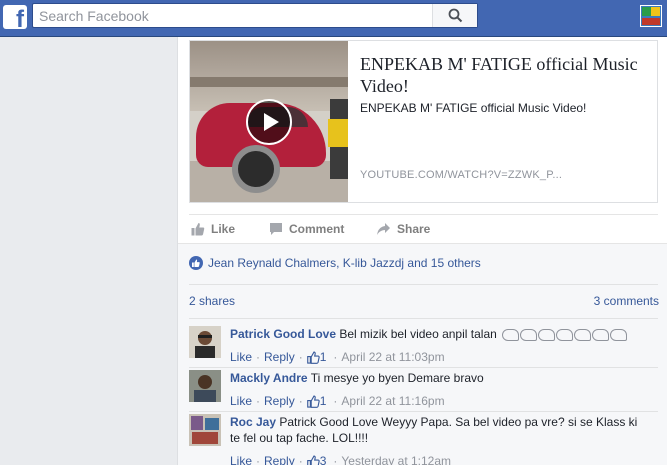  Describe the element at coordinates (414, 229) in the screenshot. I see `share-label: Share` at that location.